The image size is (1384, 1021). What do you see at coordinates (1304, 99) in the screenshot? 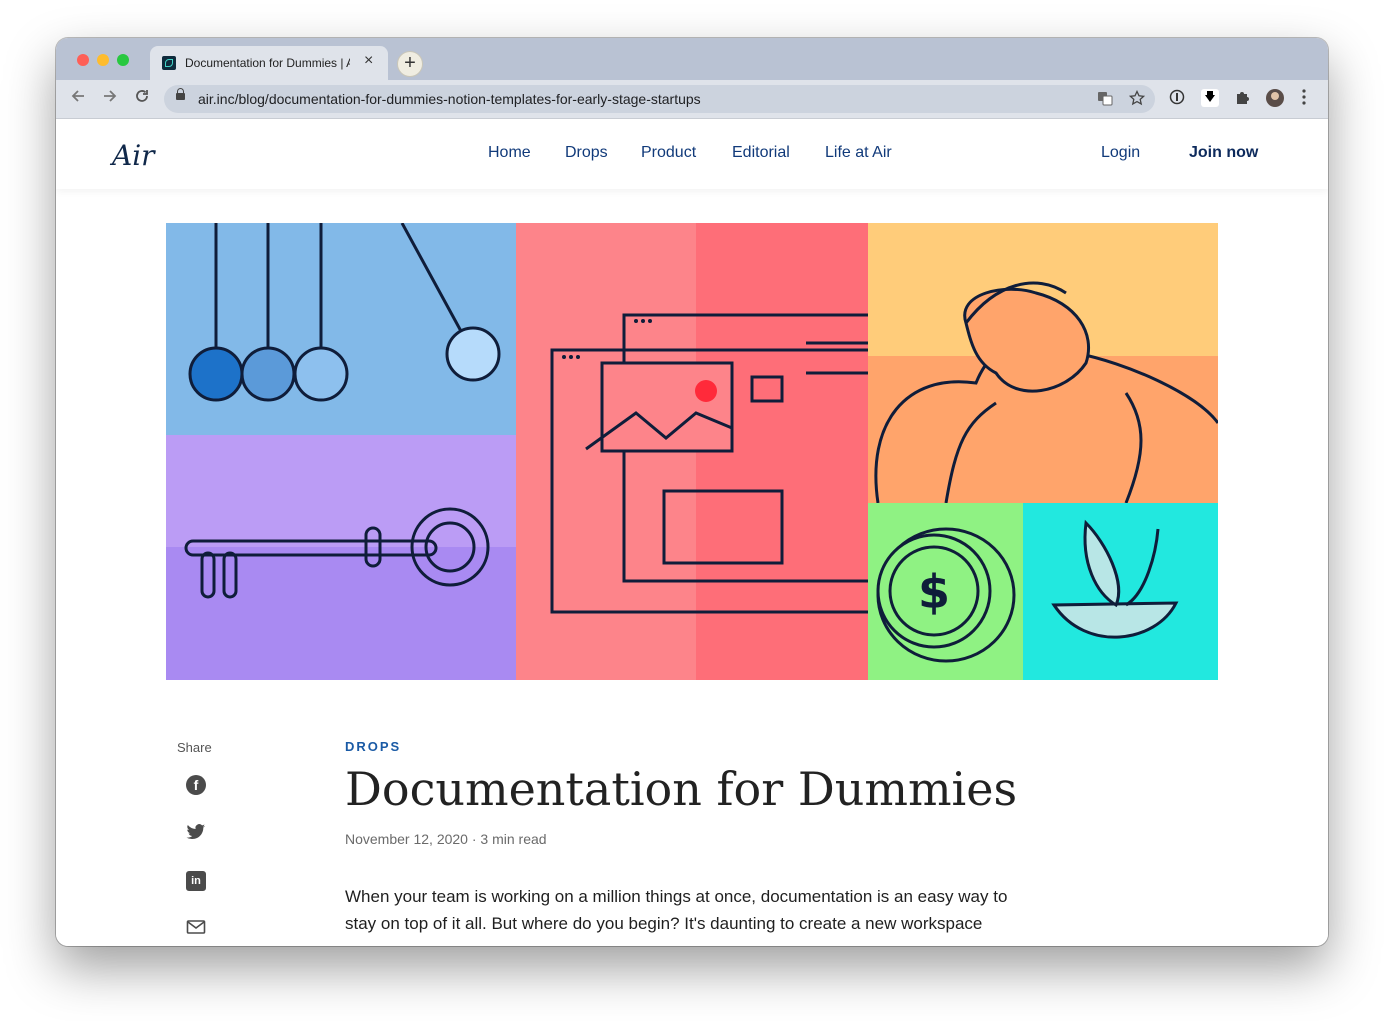
I see `menu-icon` at bounding box center [1304, 99].